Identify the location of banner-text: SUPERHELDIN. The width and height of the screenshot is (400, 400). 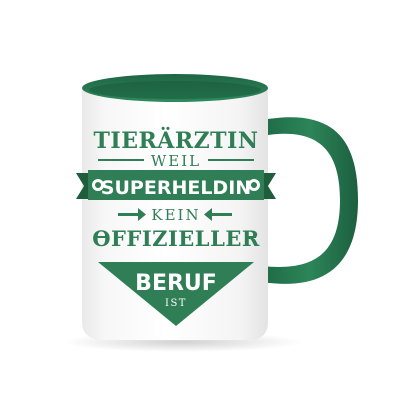
(176, 188).